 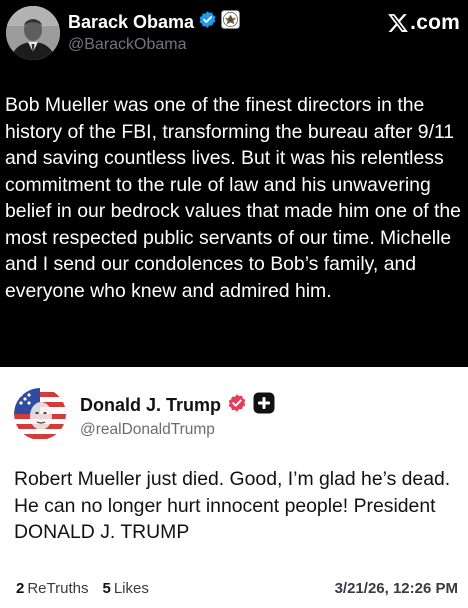 I want to click on author-name: Barack Obama, so click(x=131, y=22).